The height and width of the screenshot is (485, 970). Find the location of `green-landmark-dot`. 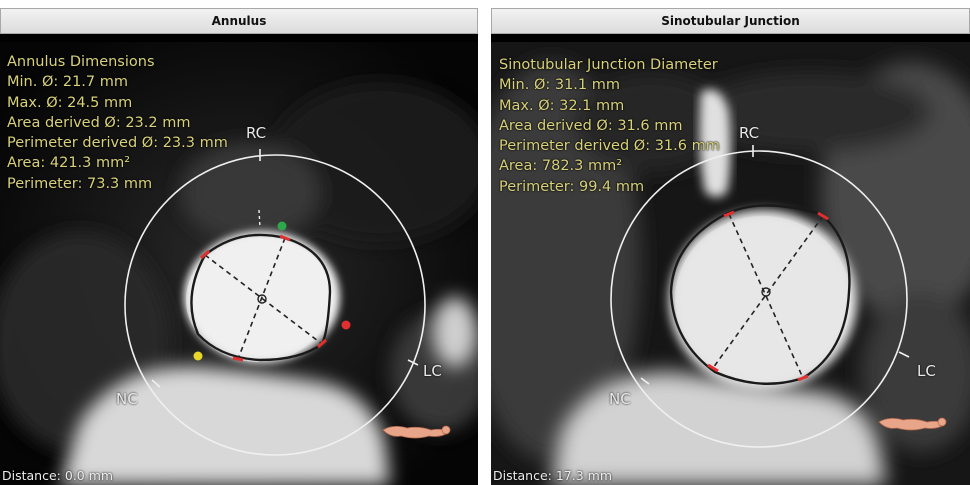

green-landmark-dot is located at coordinates (282, 226).